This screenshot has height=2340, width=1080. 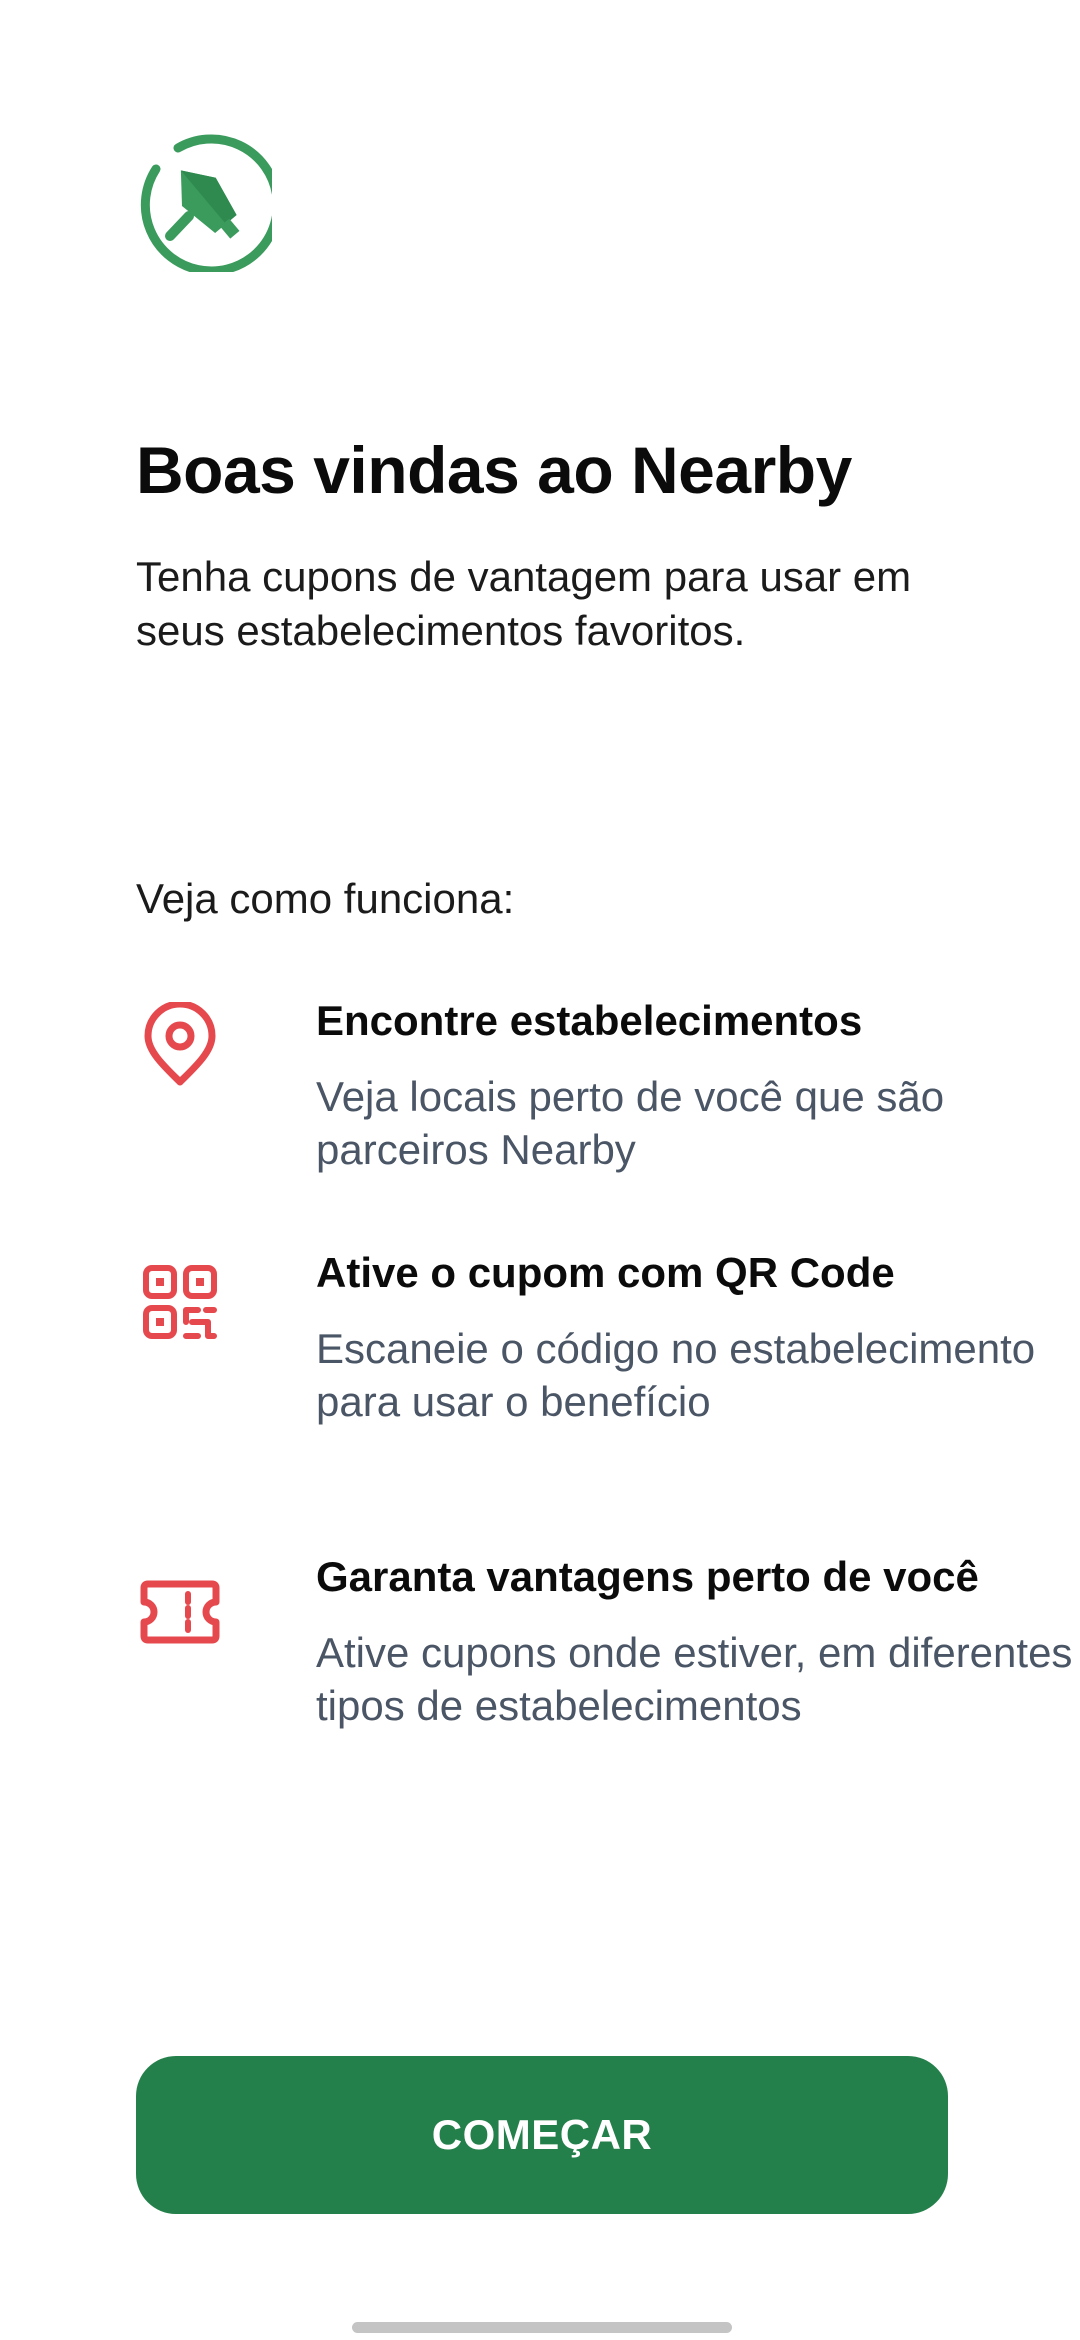 I want to click on map-pin-icon, so click(x=180, y=1045).